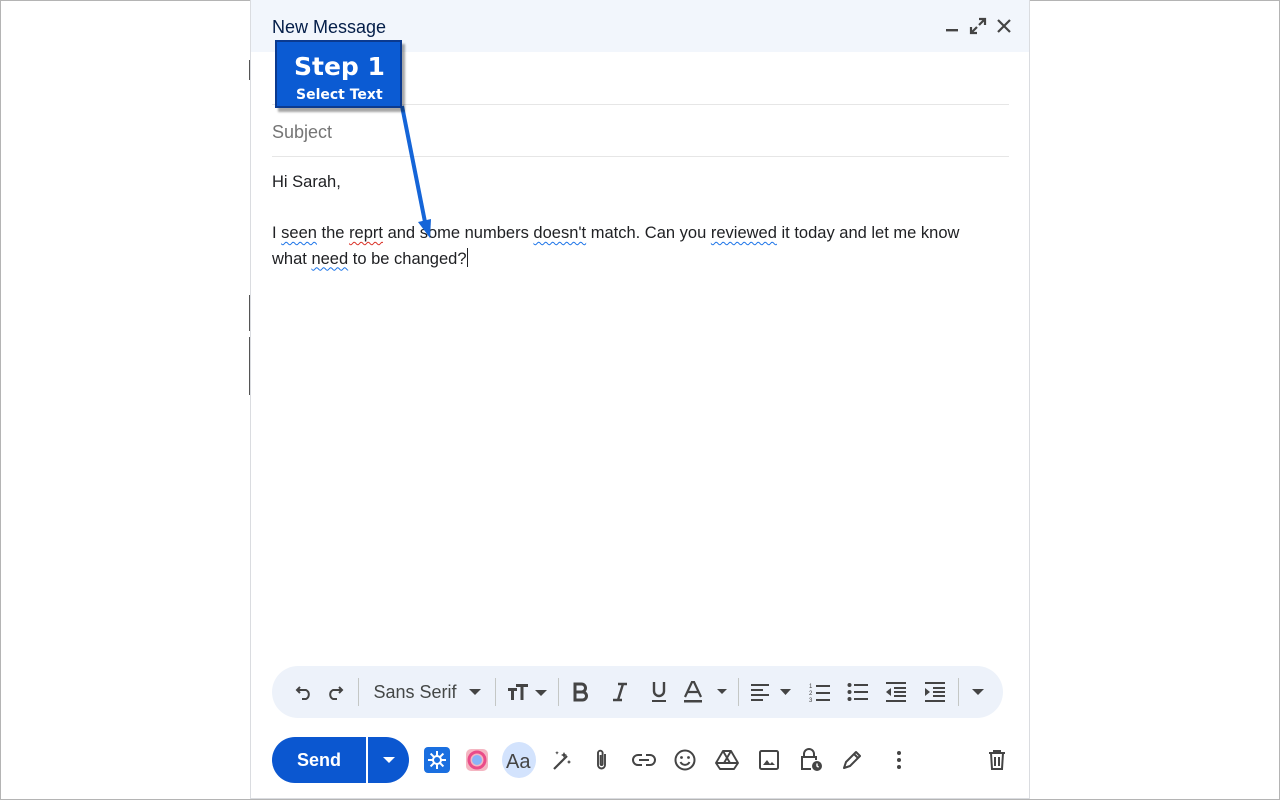  I want to click on svg-text: 1, so click(811, 687).